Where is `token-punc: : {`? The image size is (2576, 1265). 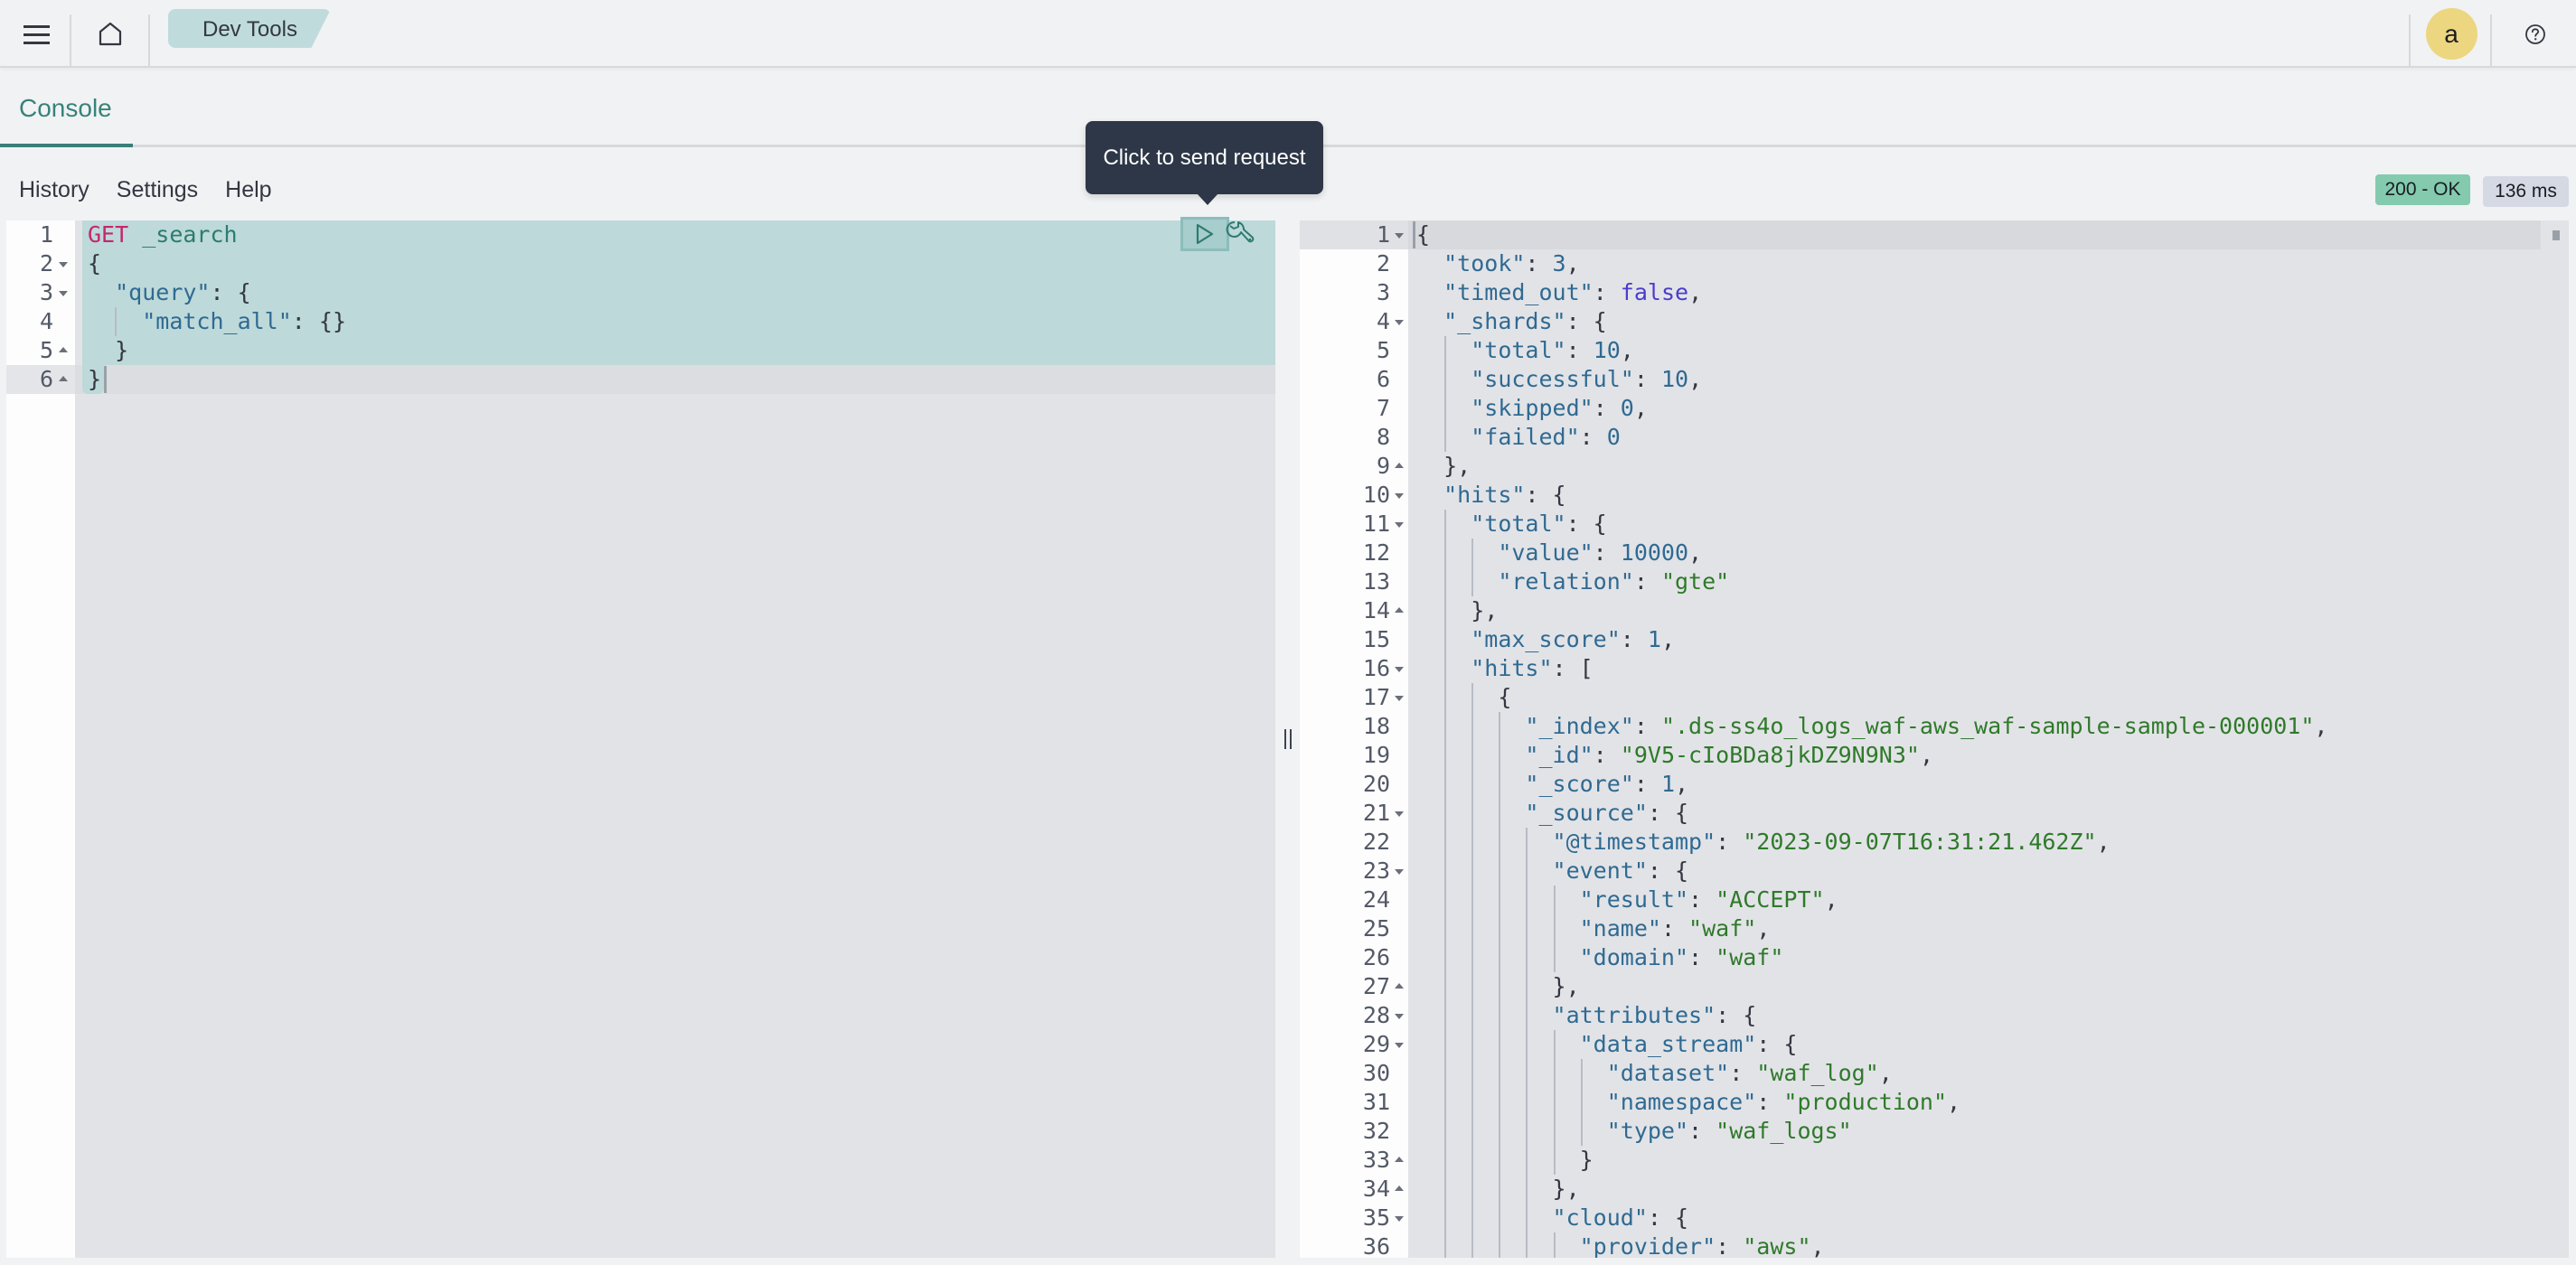
token-punc: : { is located at coordinates (1737, 1015).